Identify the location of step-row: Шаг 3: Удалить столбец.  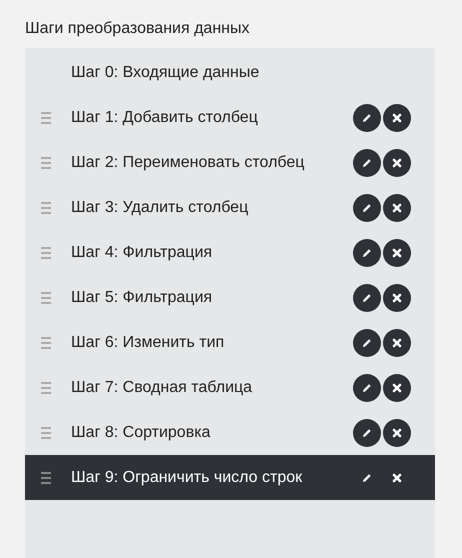
(230, 207).